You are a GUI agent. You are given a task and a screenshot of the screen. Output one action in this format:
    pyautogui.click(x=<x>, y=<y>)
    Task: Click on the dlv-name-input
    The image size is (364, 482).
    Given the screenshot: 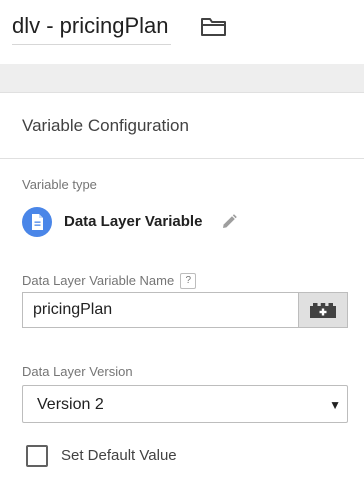 What is the action you would take?
    pyautogui.click(x=160, y=310)
    